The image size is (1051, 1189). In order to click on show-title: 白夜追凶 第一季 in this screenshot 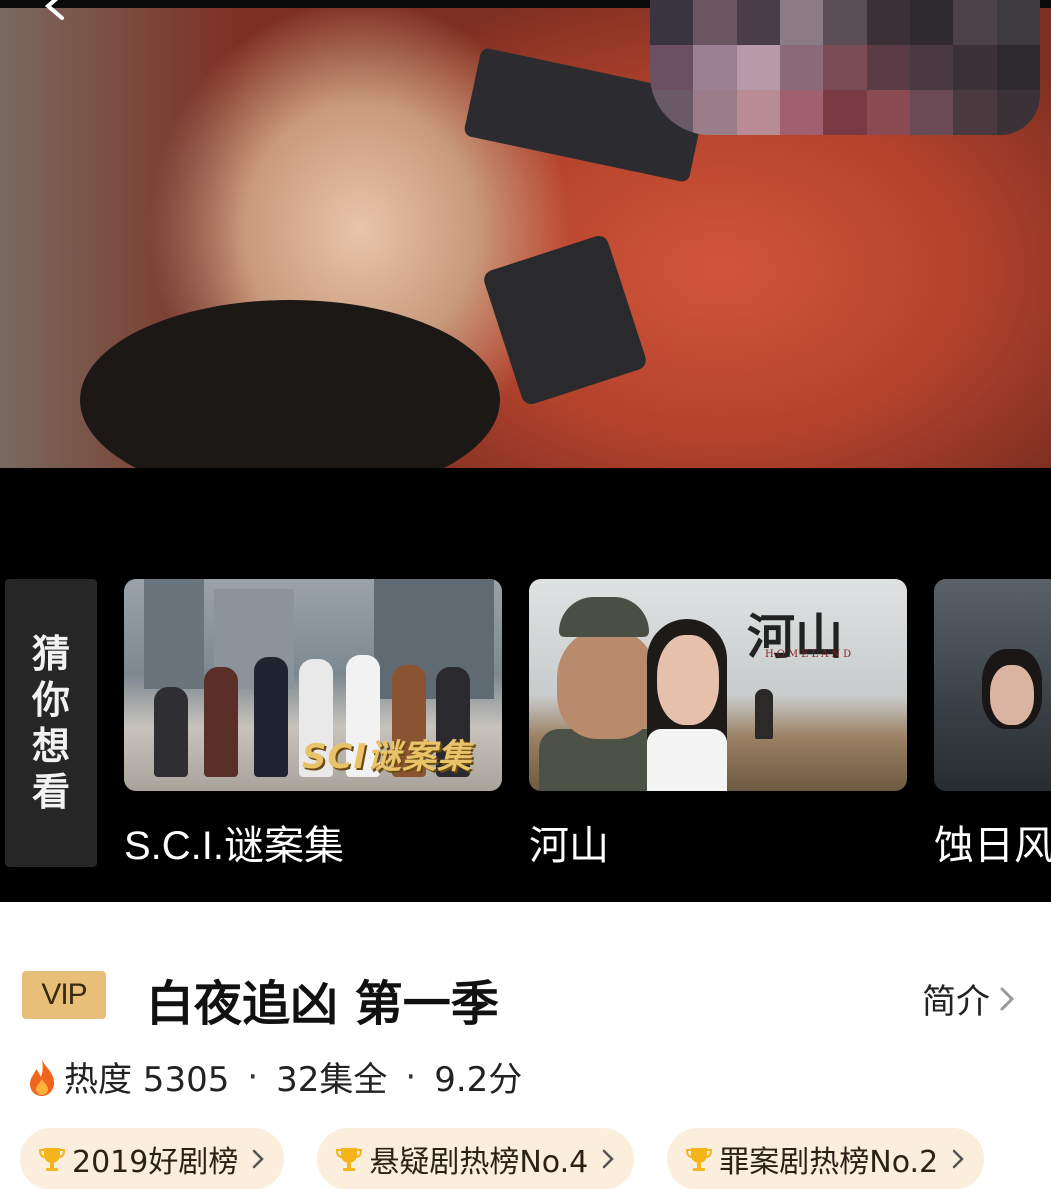, I will do `click(322, 1004)`.